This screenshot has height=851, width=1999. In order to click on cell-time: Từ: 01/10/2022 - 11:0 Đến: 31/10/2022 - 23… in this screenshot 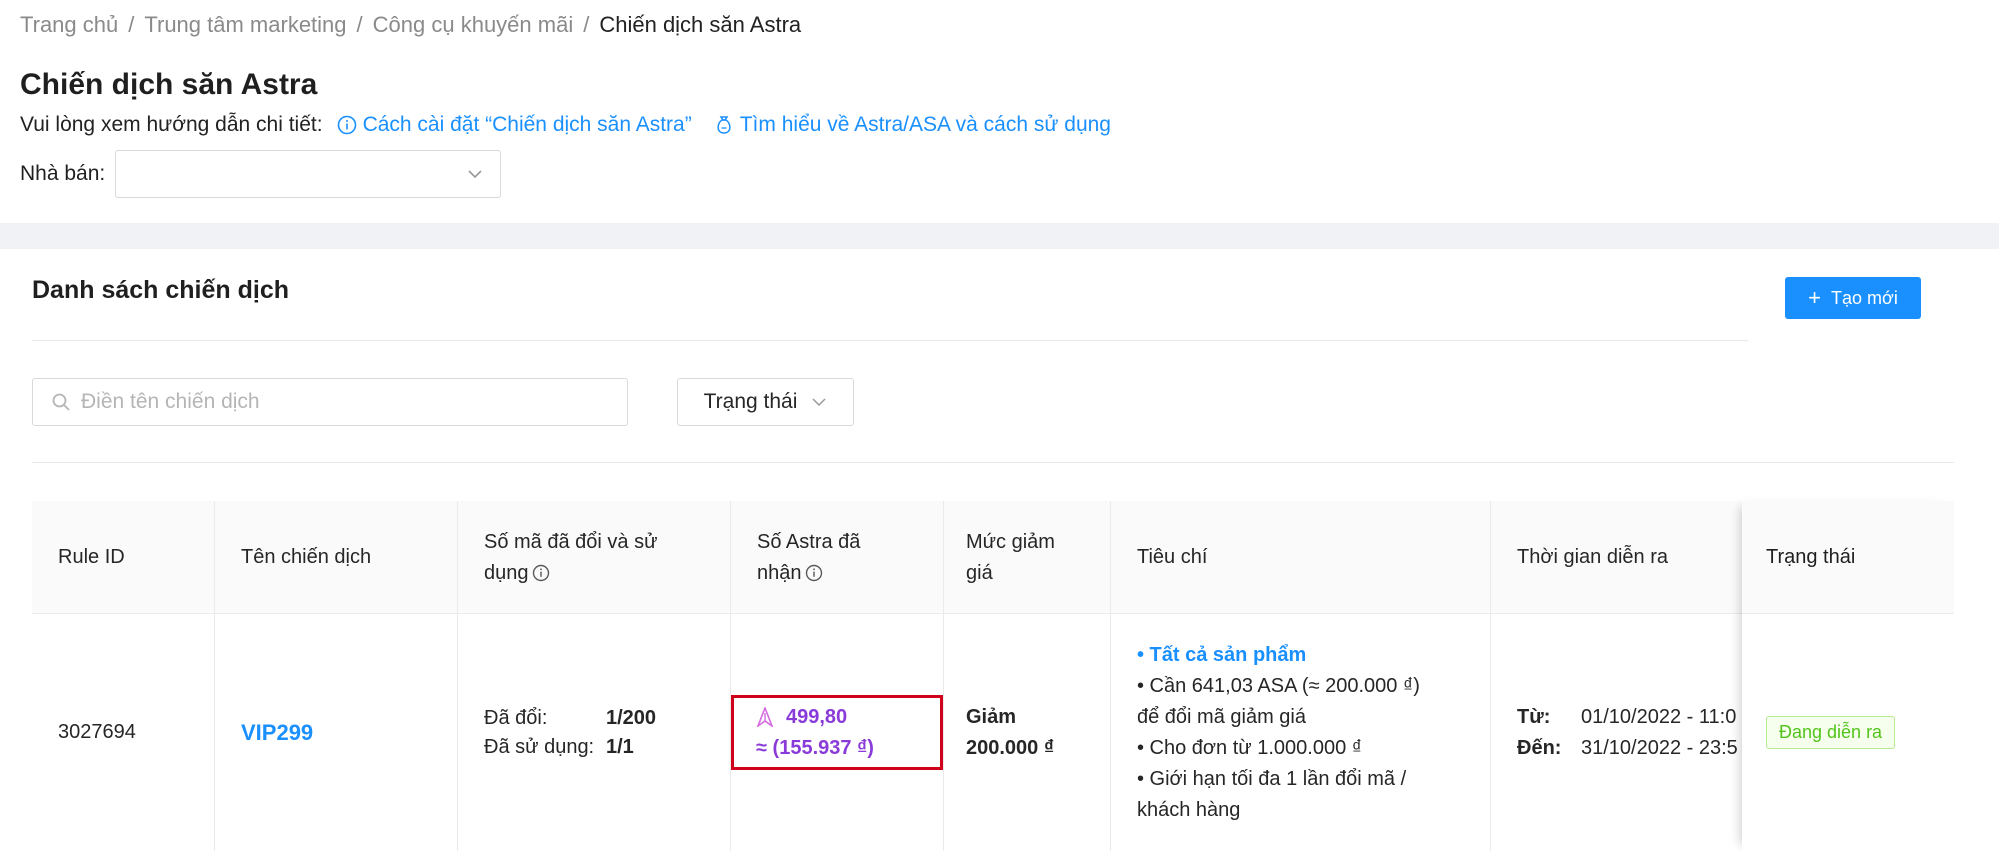, I will do `click(1616, 732)`.